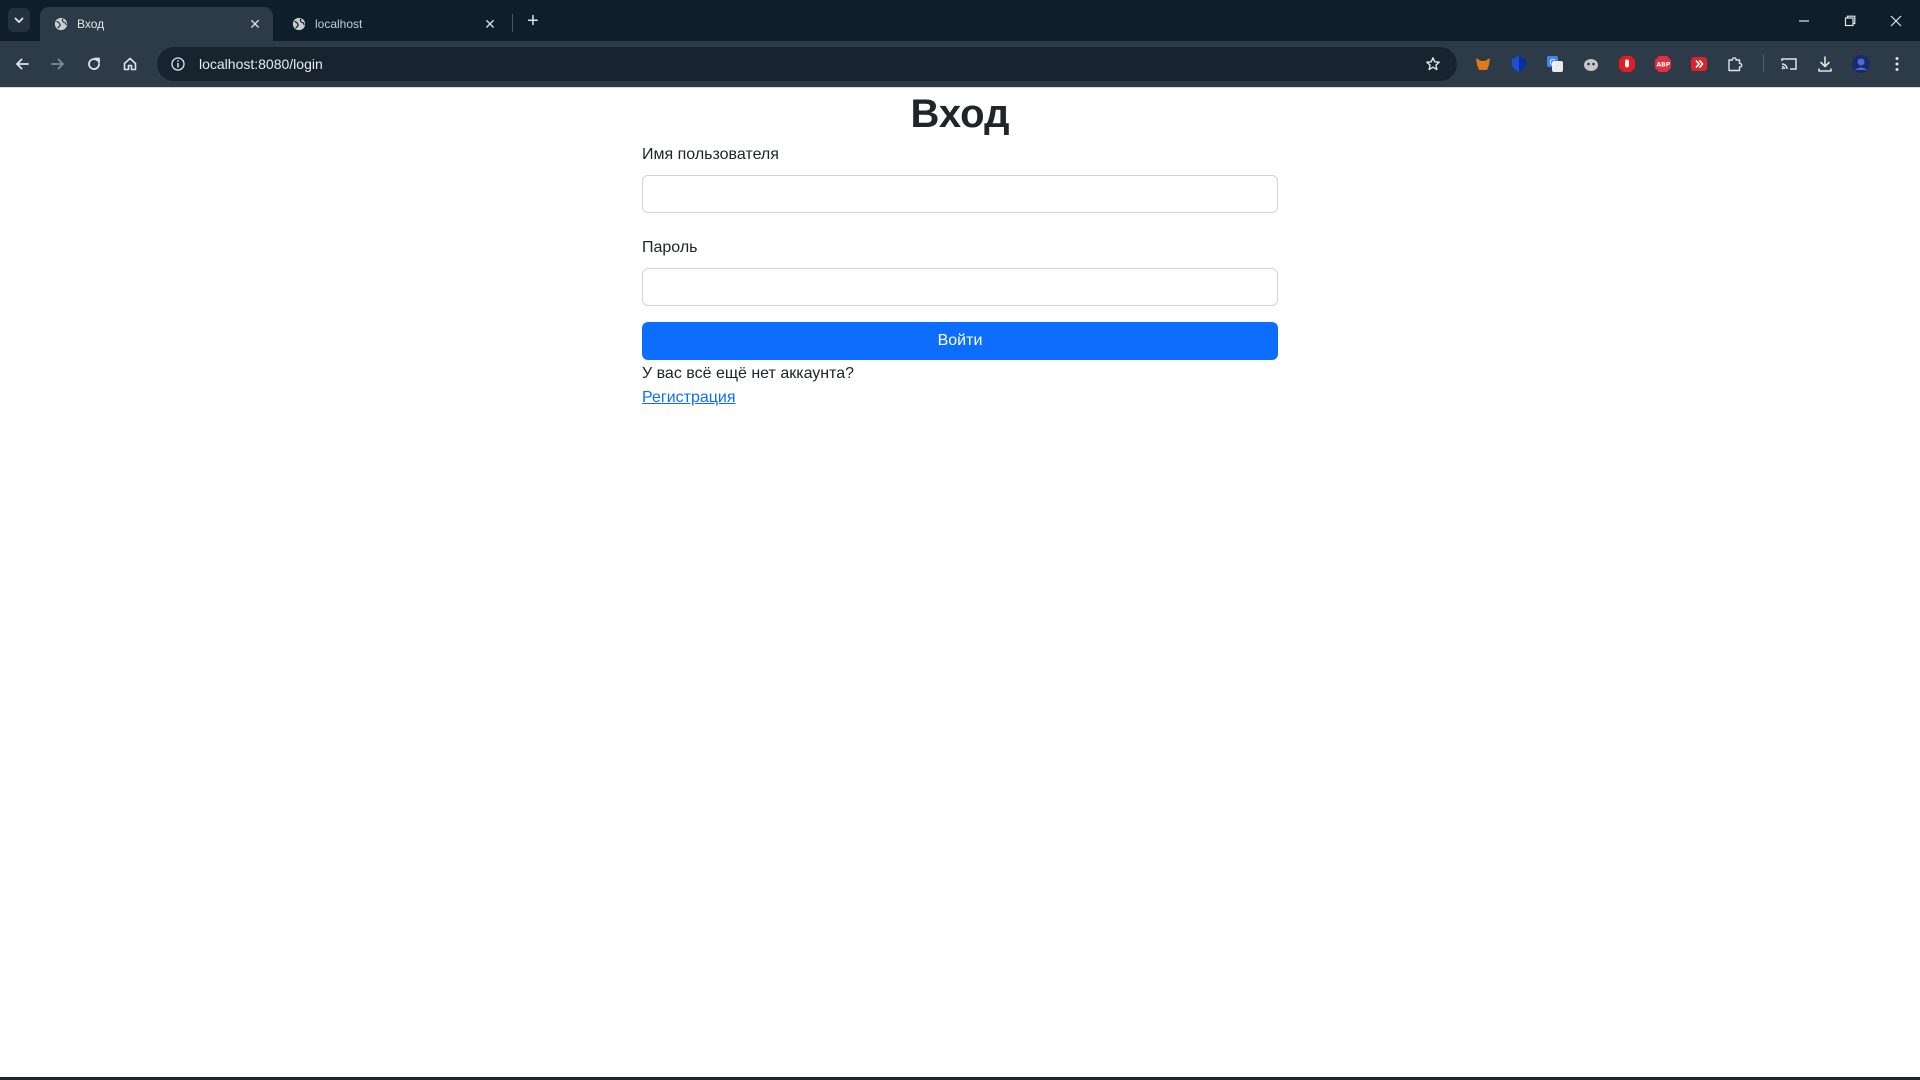 Image resolution: width=1920 pixels, height=1080 pixels. What do you see at coordinates (710, 154) in the screenshot?
I see `username-label: Имя пользователя` at bounding box center [710, 154].